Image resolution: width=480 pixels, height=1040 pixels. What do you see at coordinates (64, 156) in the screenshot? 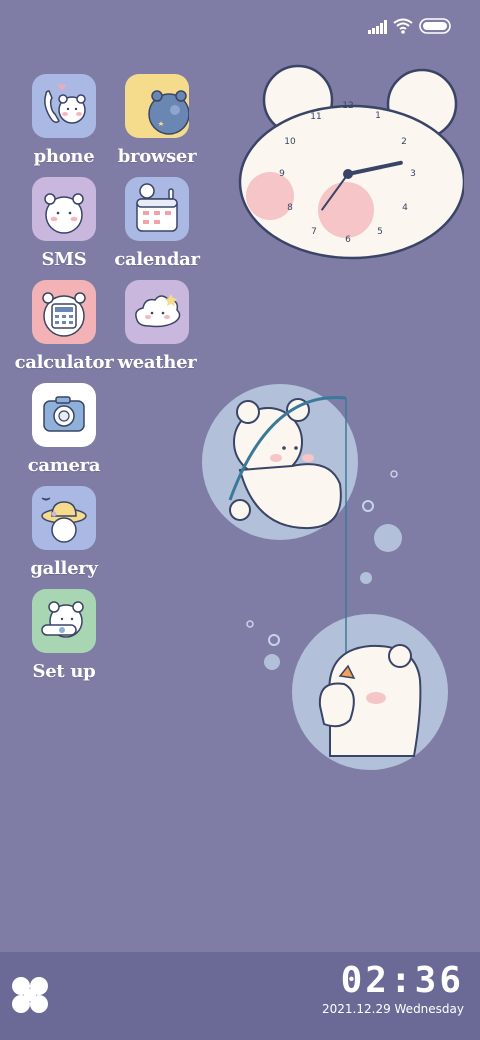
I see `app-label: phone` at bounding box center [64, 156].